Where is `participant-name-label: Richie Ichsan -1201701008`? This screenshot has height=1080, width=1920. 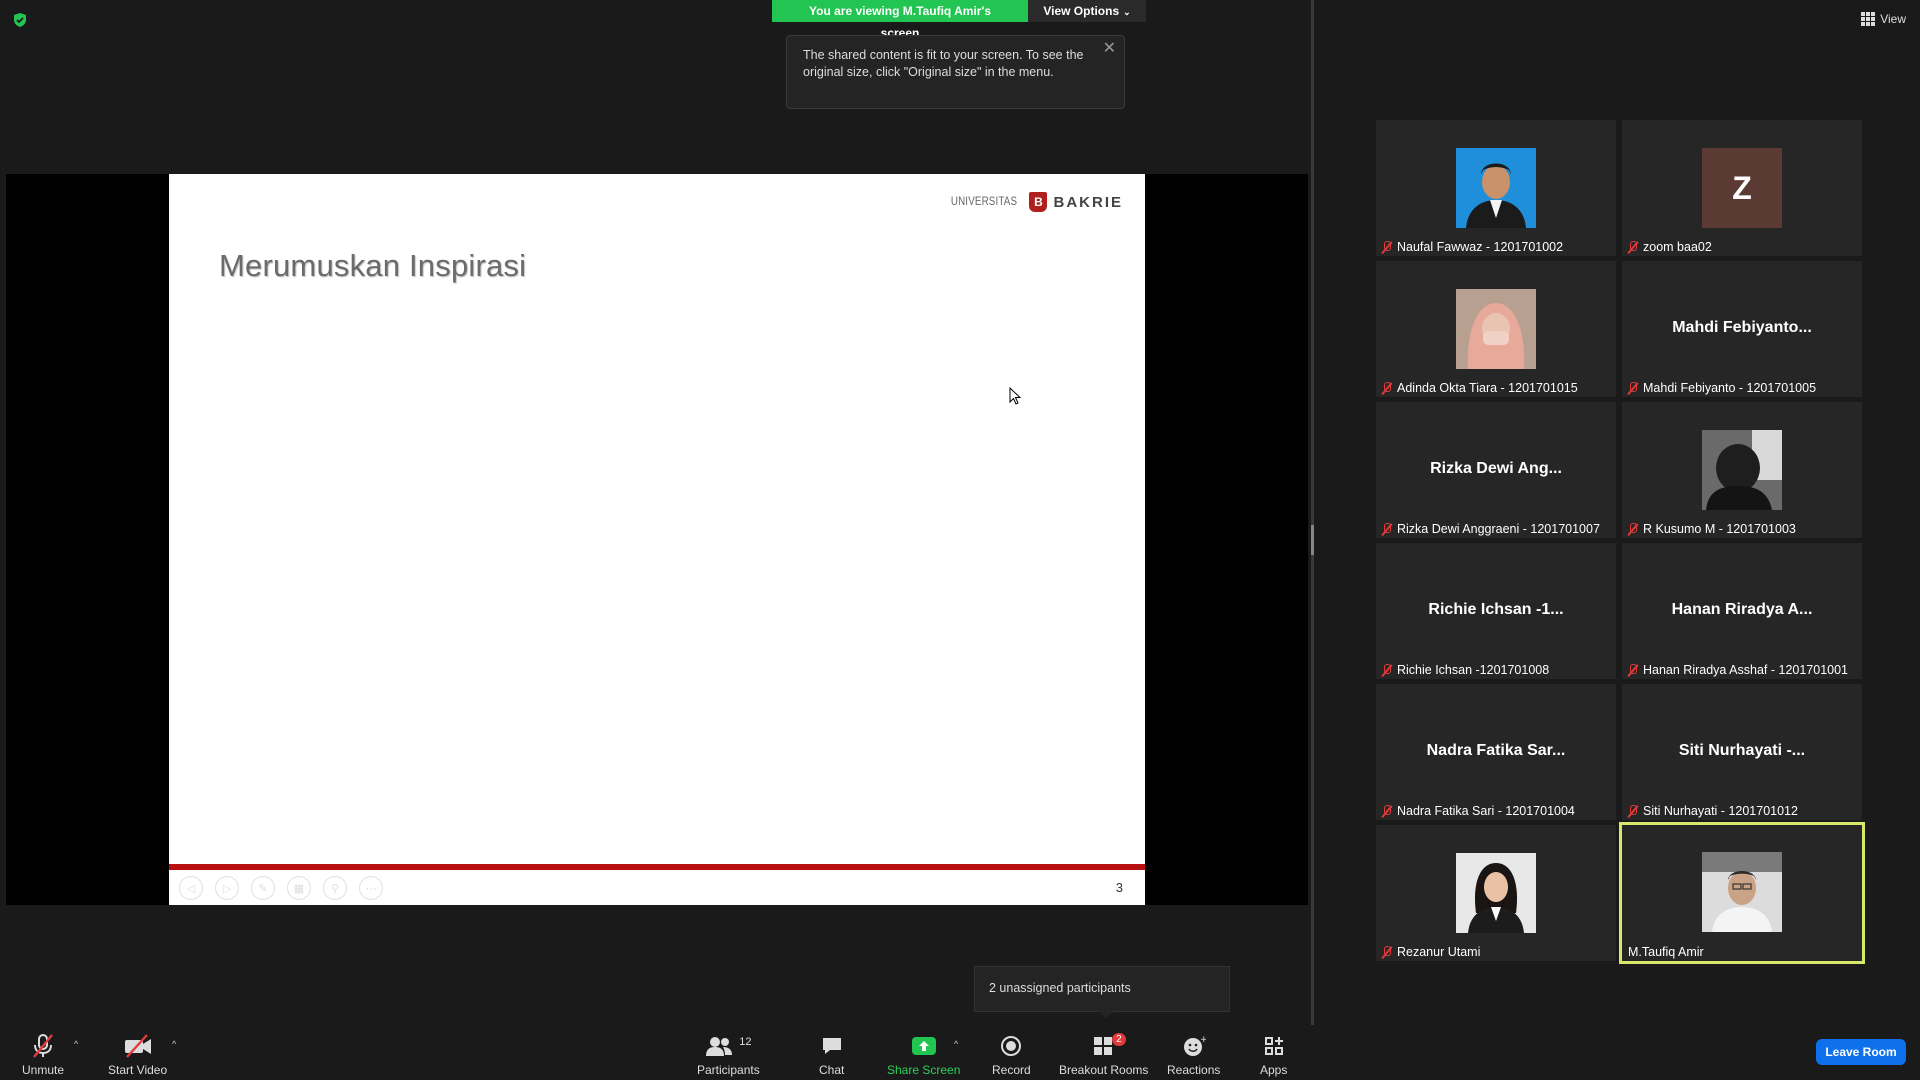 participant-name-label: Richie Ichsan -1201701008 is located at coordinates (1465, 670).